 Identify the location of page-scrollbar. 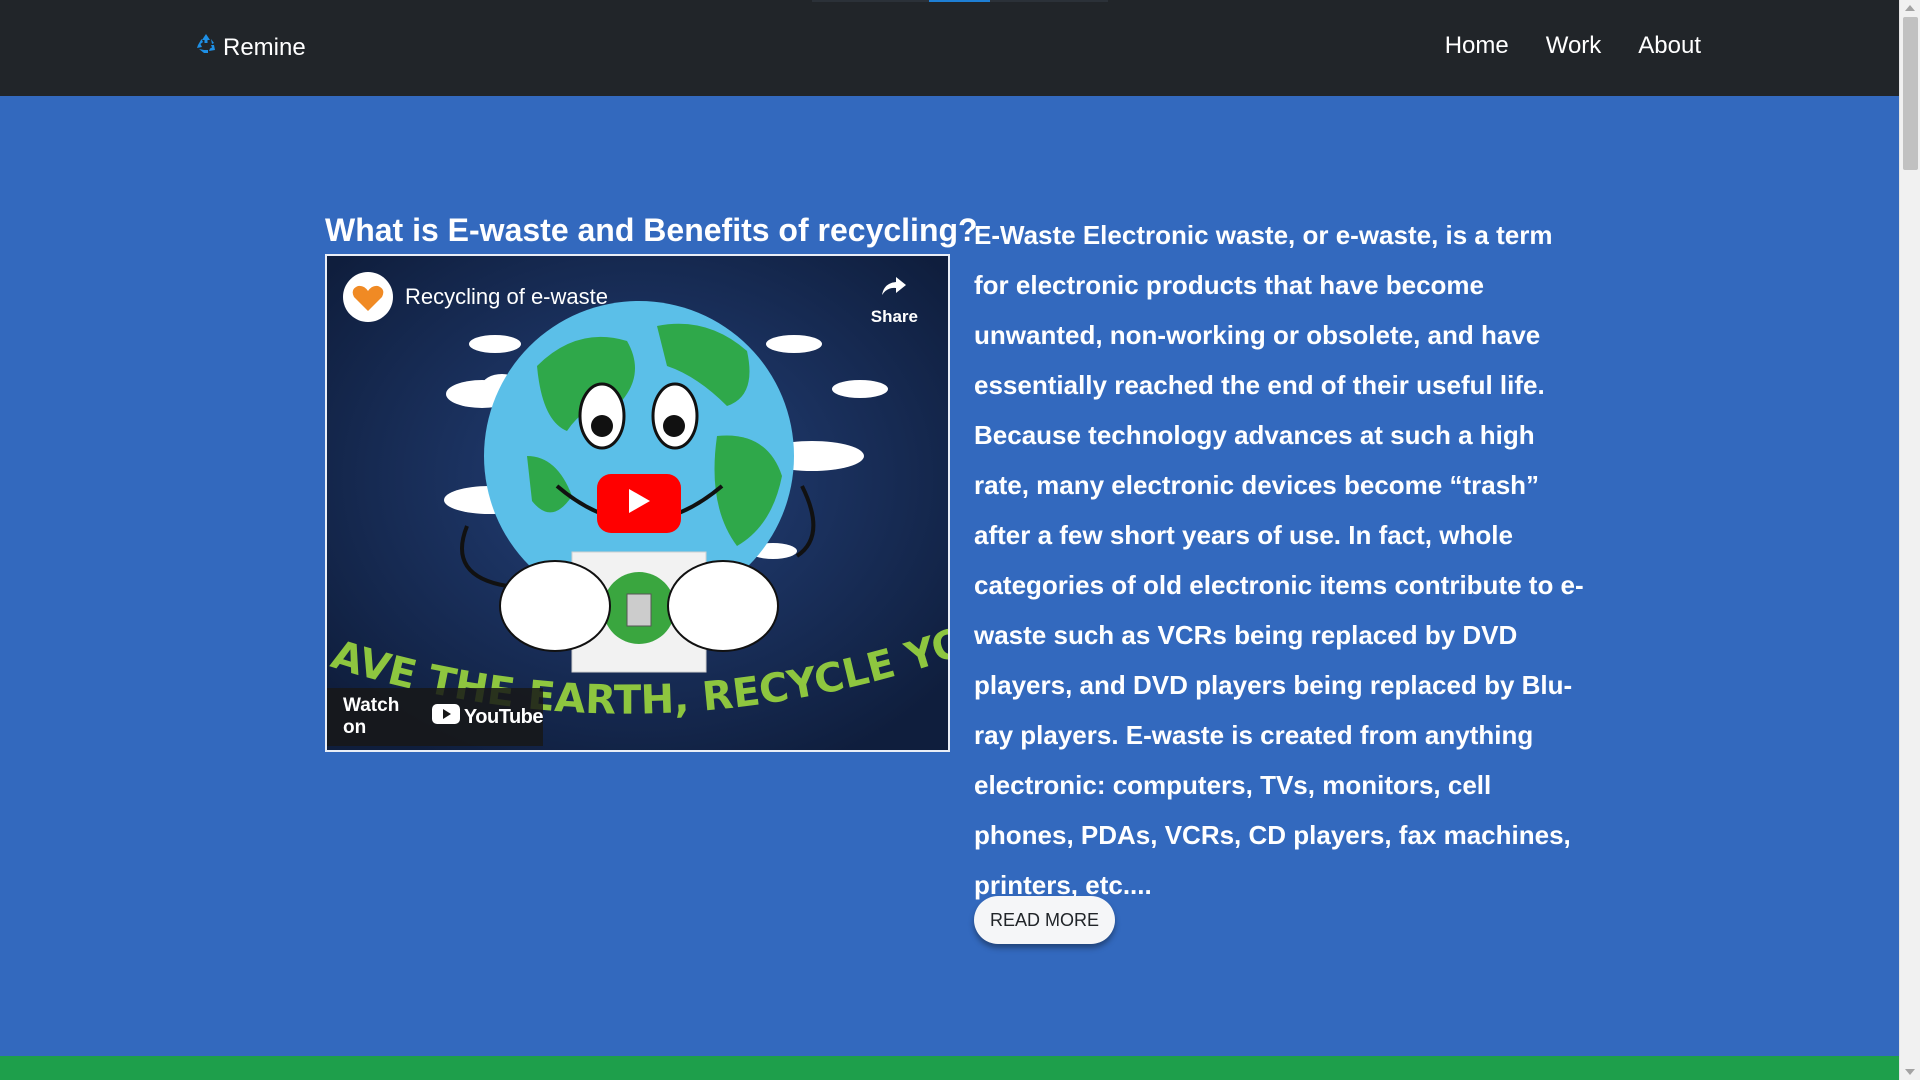
(1909, 540).